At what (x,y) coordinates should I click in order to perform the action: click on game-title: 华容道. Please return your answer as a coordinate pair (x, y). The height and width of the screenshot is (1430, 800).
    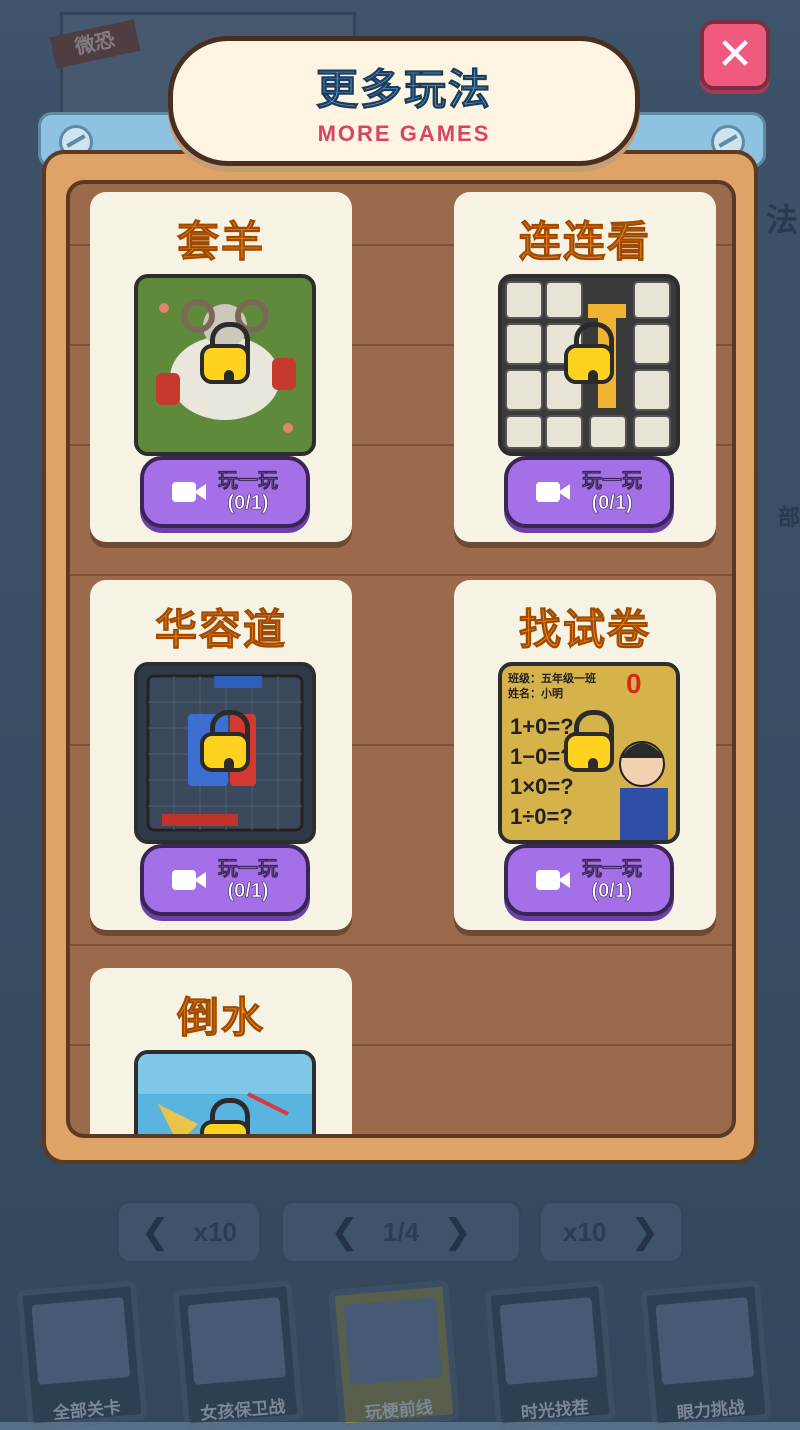
    Looking at the image, I should click on (220, 630).